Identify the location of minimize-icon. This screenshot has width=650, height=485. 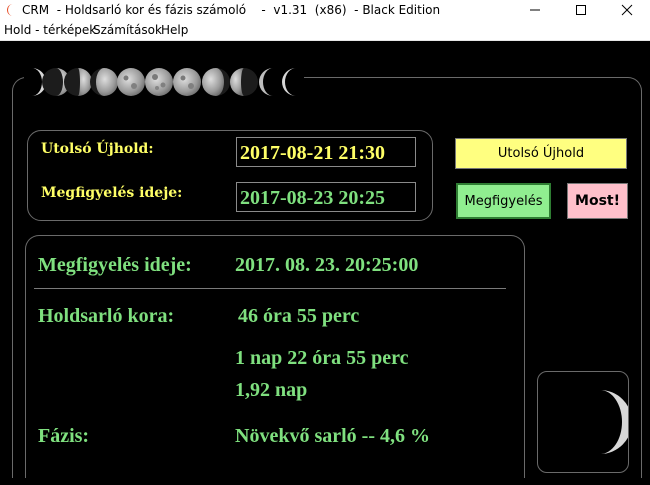
(535, 10).